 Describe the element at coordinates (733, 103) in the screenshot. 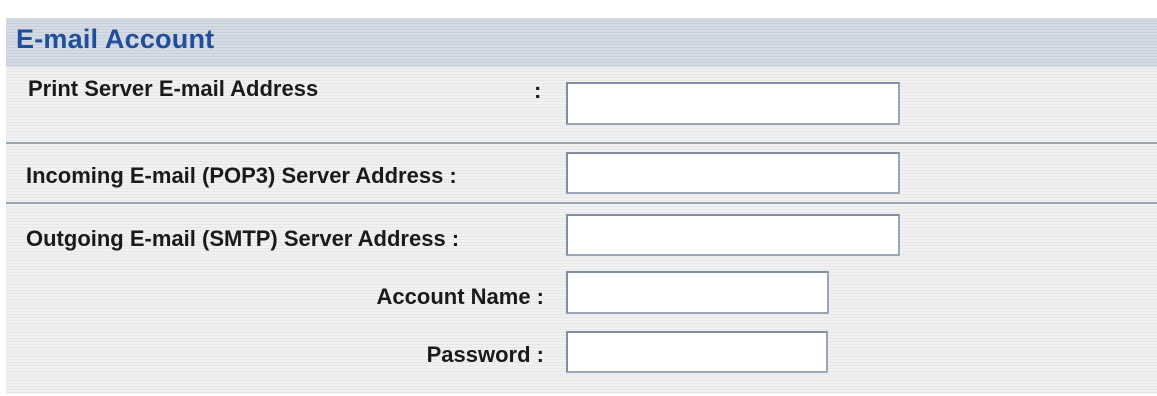

I see `print-server-email-input` at that location.